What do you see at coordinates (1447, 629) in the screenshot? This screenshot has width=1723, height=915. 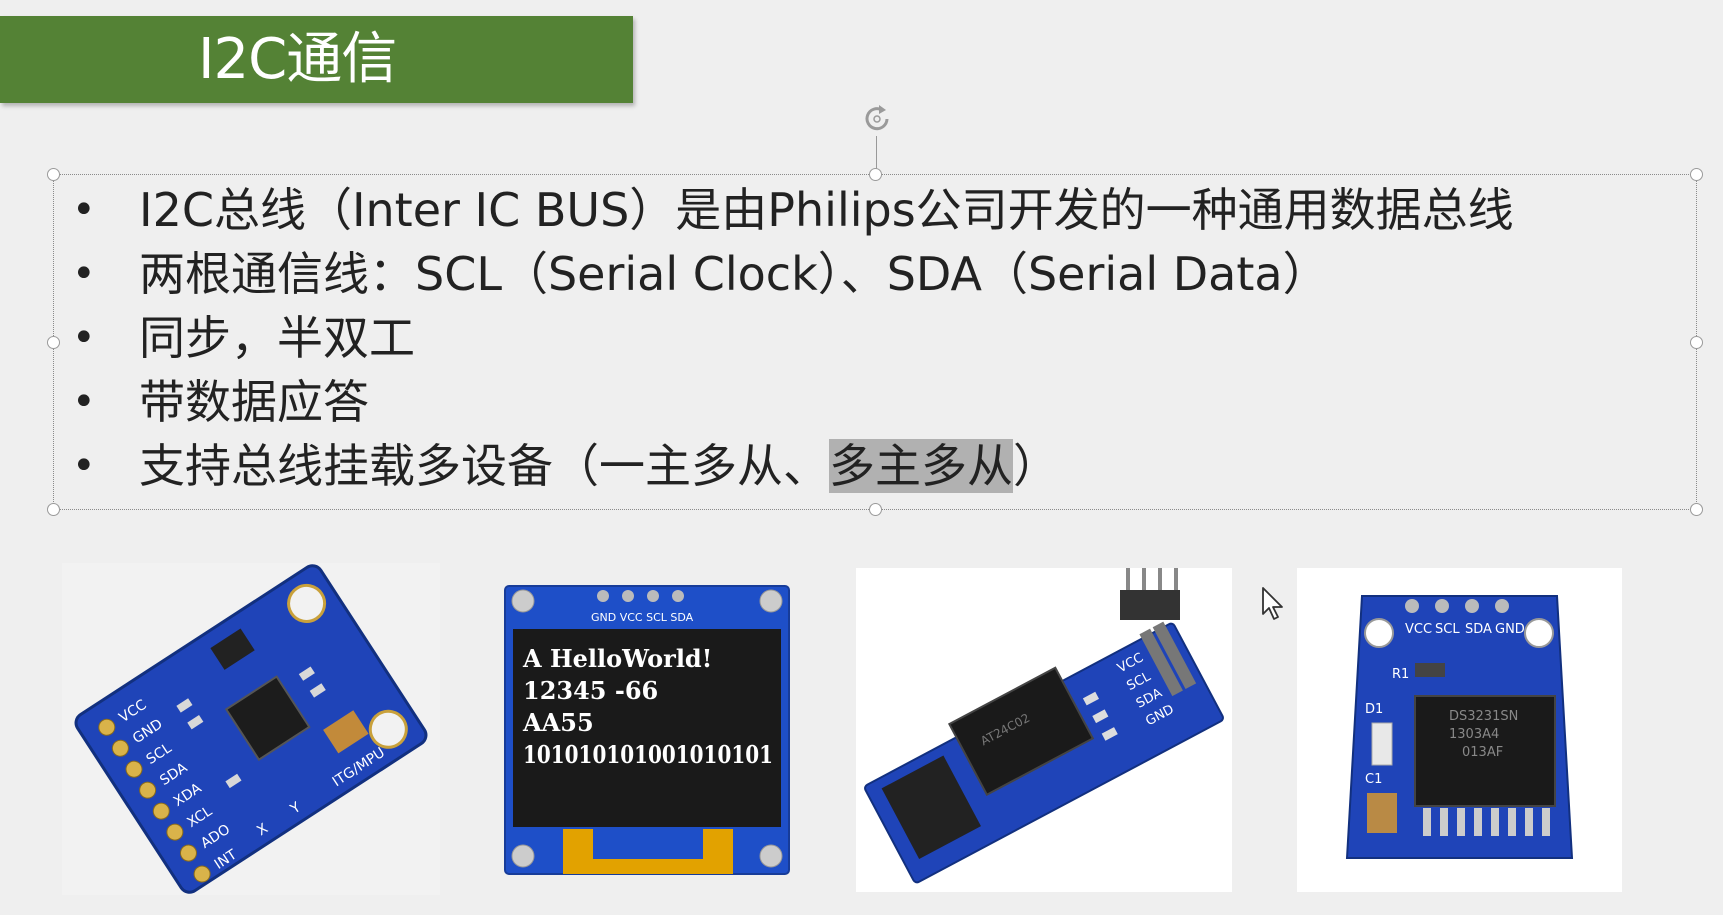 I see `rtc-pin-label: SCL` at bounding box center [1447, 629].